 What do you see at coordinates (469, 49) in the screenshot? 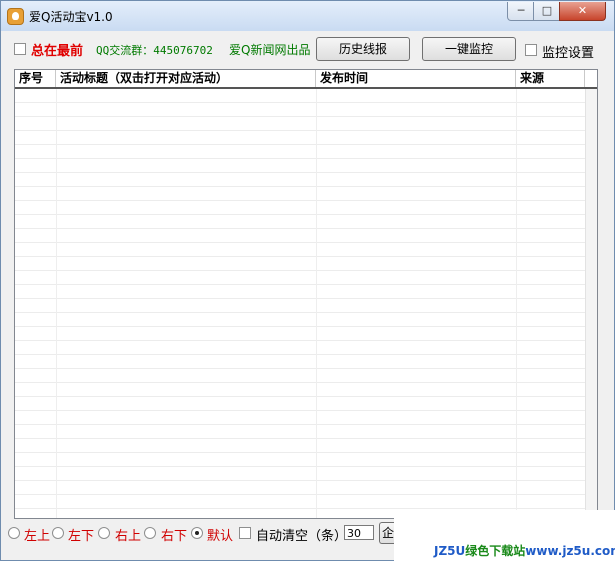
I see `one-click-monitor-button: 一键监控` at bounding box center [469, 49].